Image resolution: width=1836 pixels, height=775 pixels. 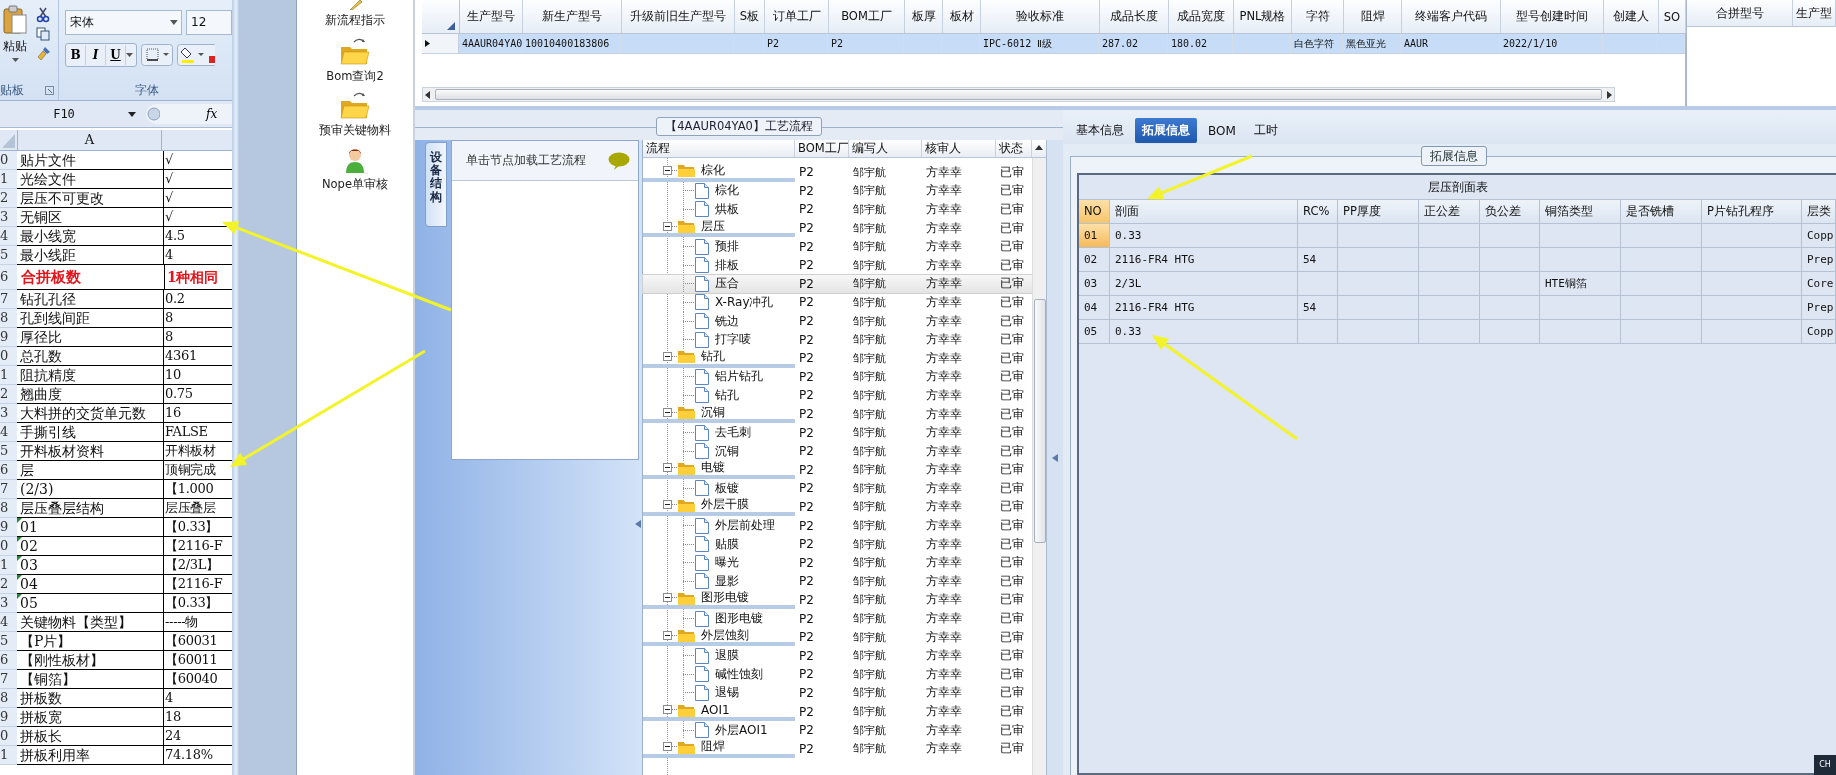 What do you see at coordinates (1373, 16) in the screenshot?
I see `column-header: 阻焊` at bounding box center [1373, 16].